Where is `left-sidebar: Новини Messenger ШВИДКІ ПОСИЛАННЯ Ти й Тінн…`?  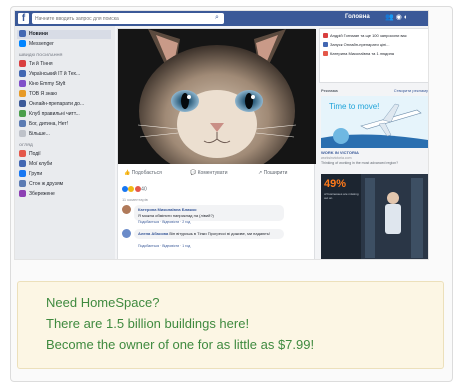 left-sidebar: Новини Messenger ШВИДКІ ПОСИЛАННЯ Ти й Тінн… is located at coordinates (65, 142).